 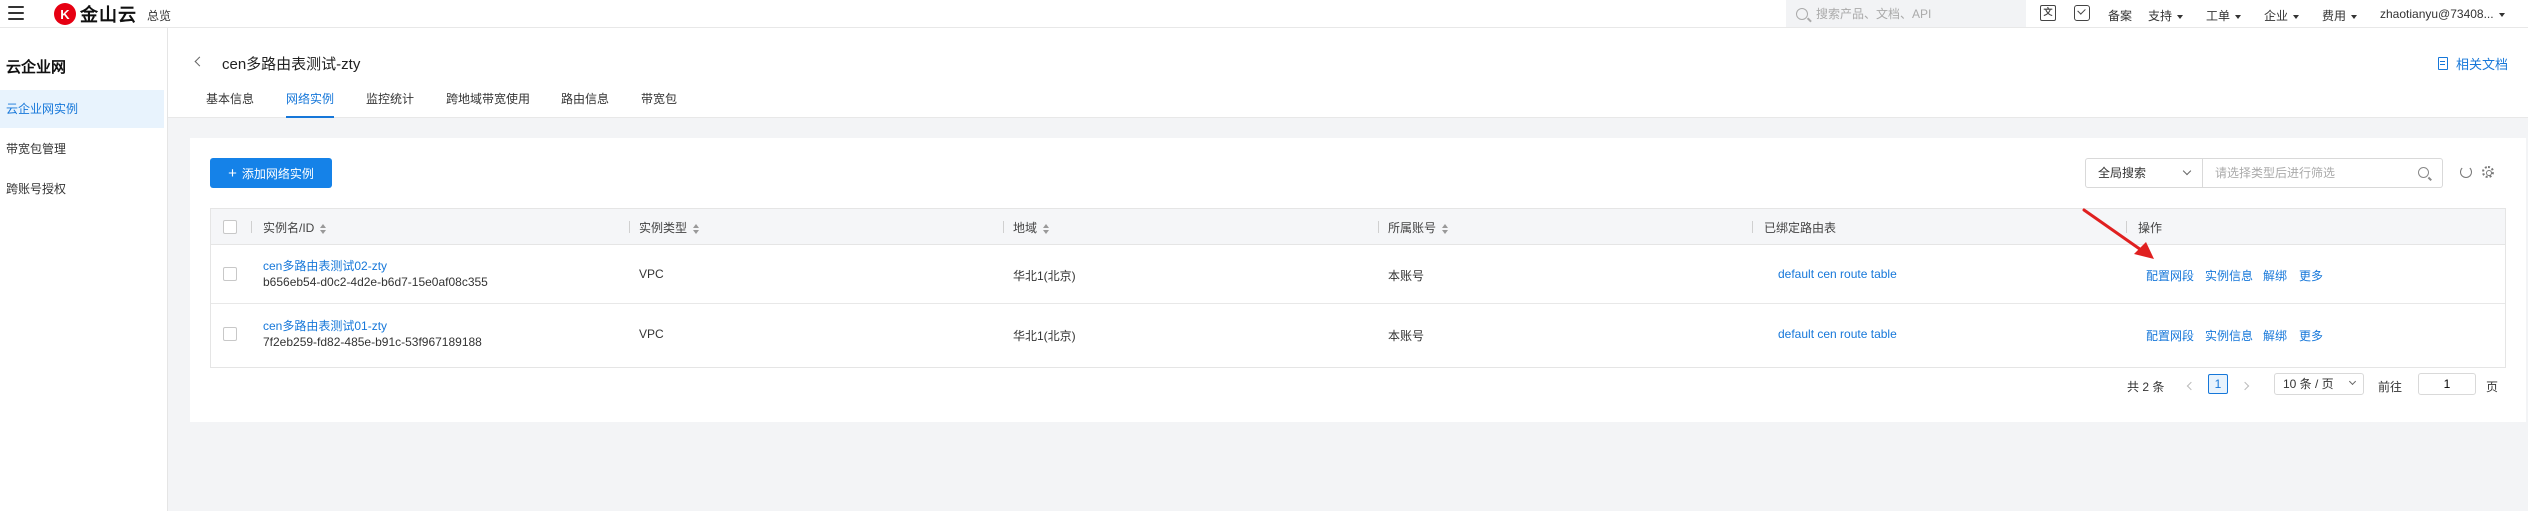 I want to click on tab-route-info: 路由信息, so click(x=585, y=104).